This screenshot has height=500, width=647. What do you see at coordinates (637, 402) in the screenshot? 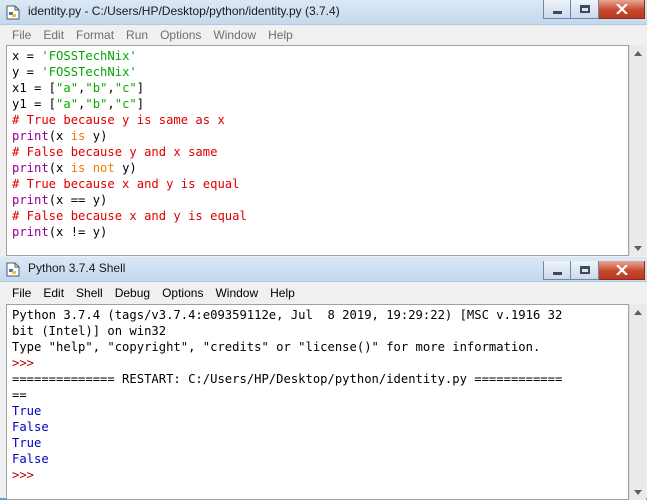
I see `shell-scrollbar` at bounding box center [637, 402].